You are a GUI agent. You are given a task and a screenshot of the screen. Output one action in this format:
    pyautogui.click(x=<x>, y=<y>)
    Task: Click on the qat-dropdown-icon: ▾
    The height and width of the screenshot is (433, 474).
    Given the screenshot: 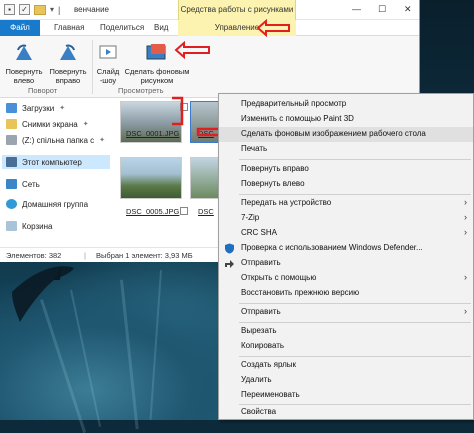 What is the action you would take?
    pyautogui.click(x=52, y=9)
    